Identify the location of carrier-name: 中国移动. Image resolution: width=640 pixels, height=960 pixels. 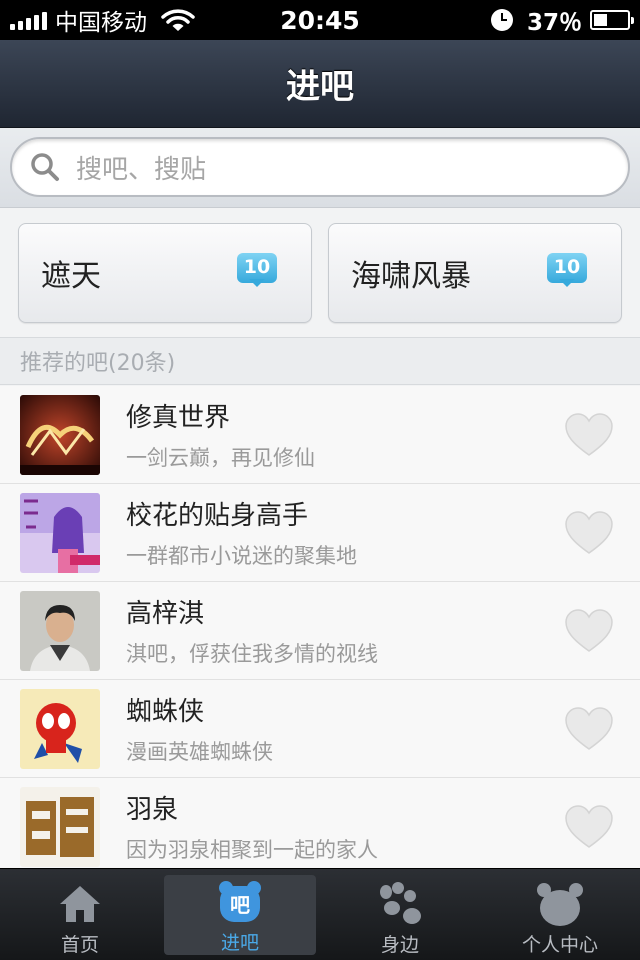
(101, 23).